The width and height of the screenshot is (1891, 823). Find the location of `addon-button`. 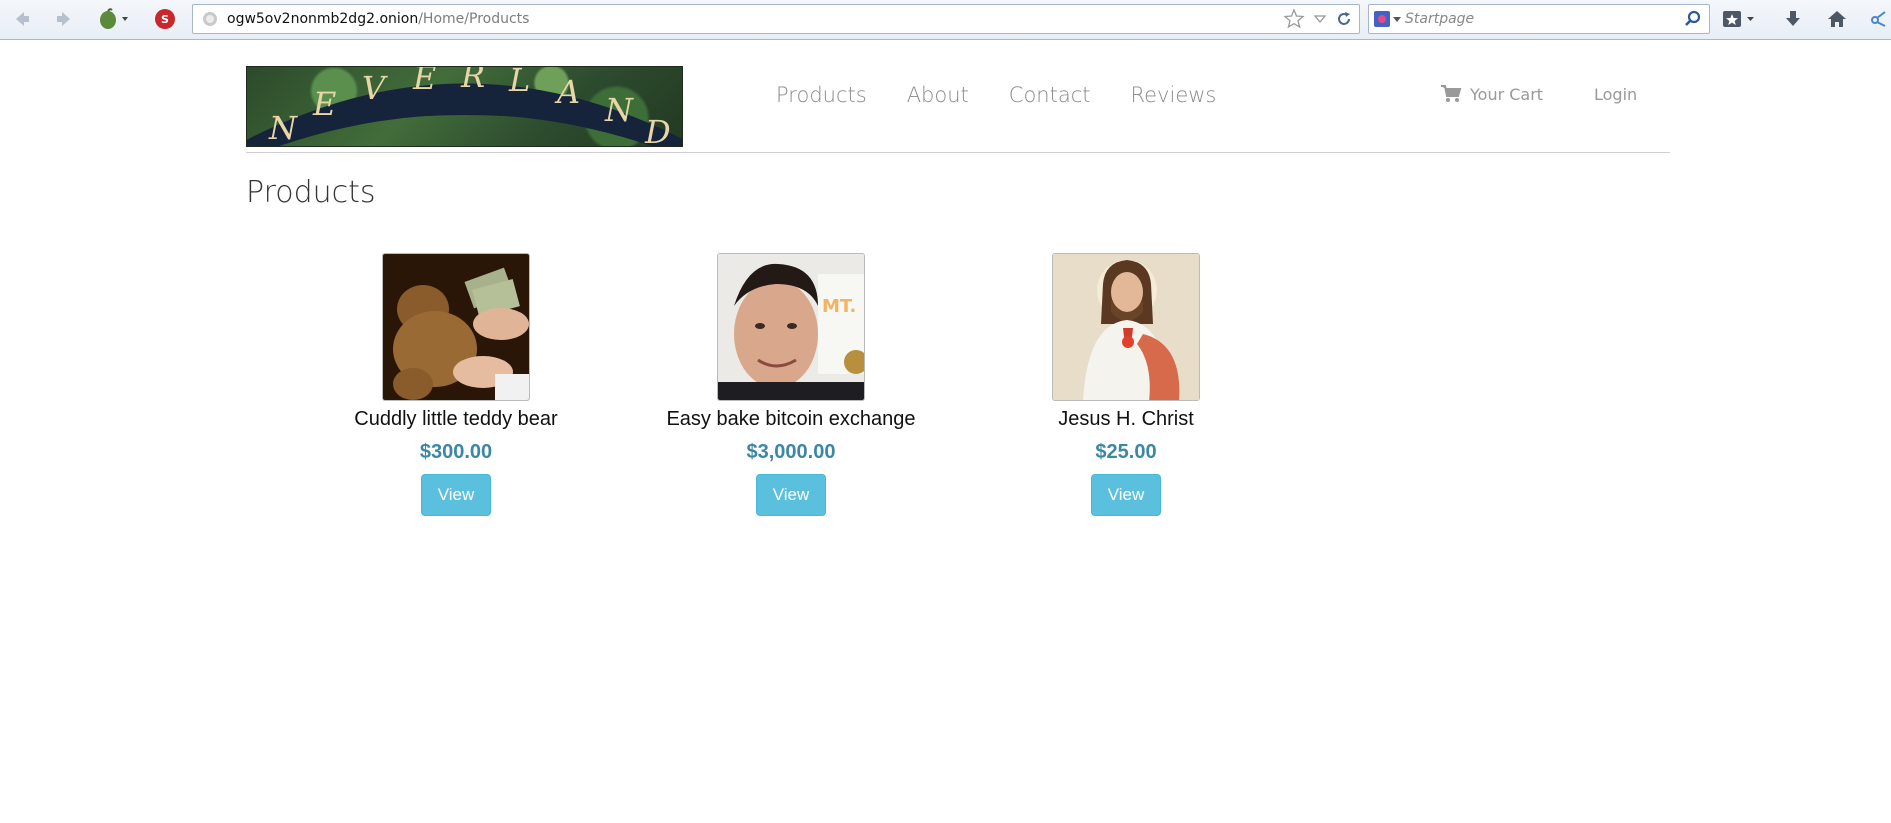

addon-button is located at coordinates (1878, 19).